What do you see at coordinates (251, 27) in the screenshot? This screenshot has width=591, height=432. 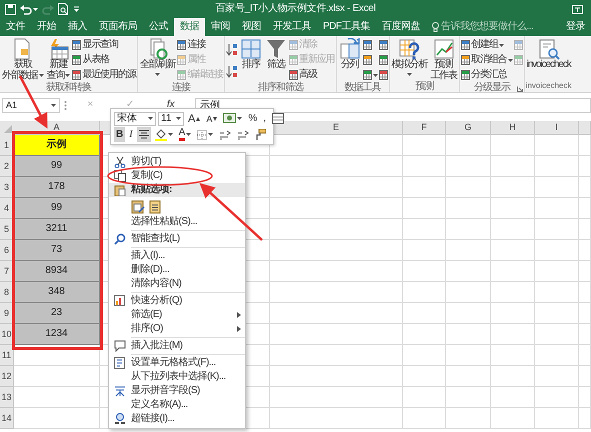 I see `ribbon-tab: 视图` at bounding box center [251, 27].